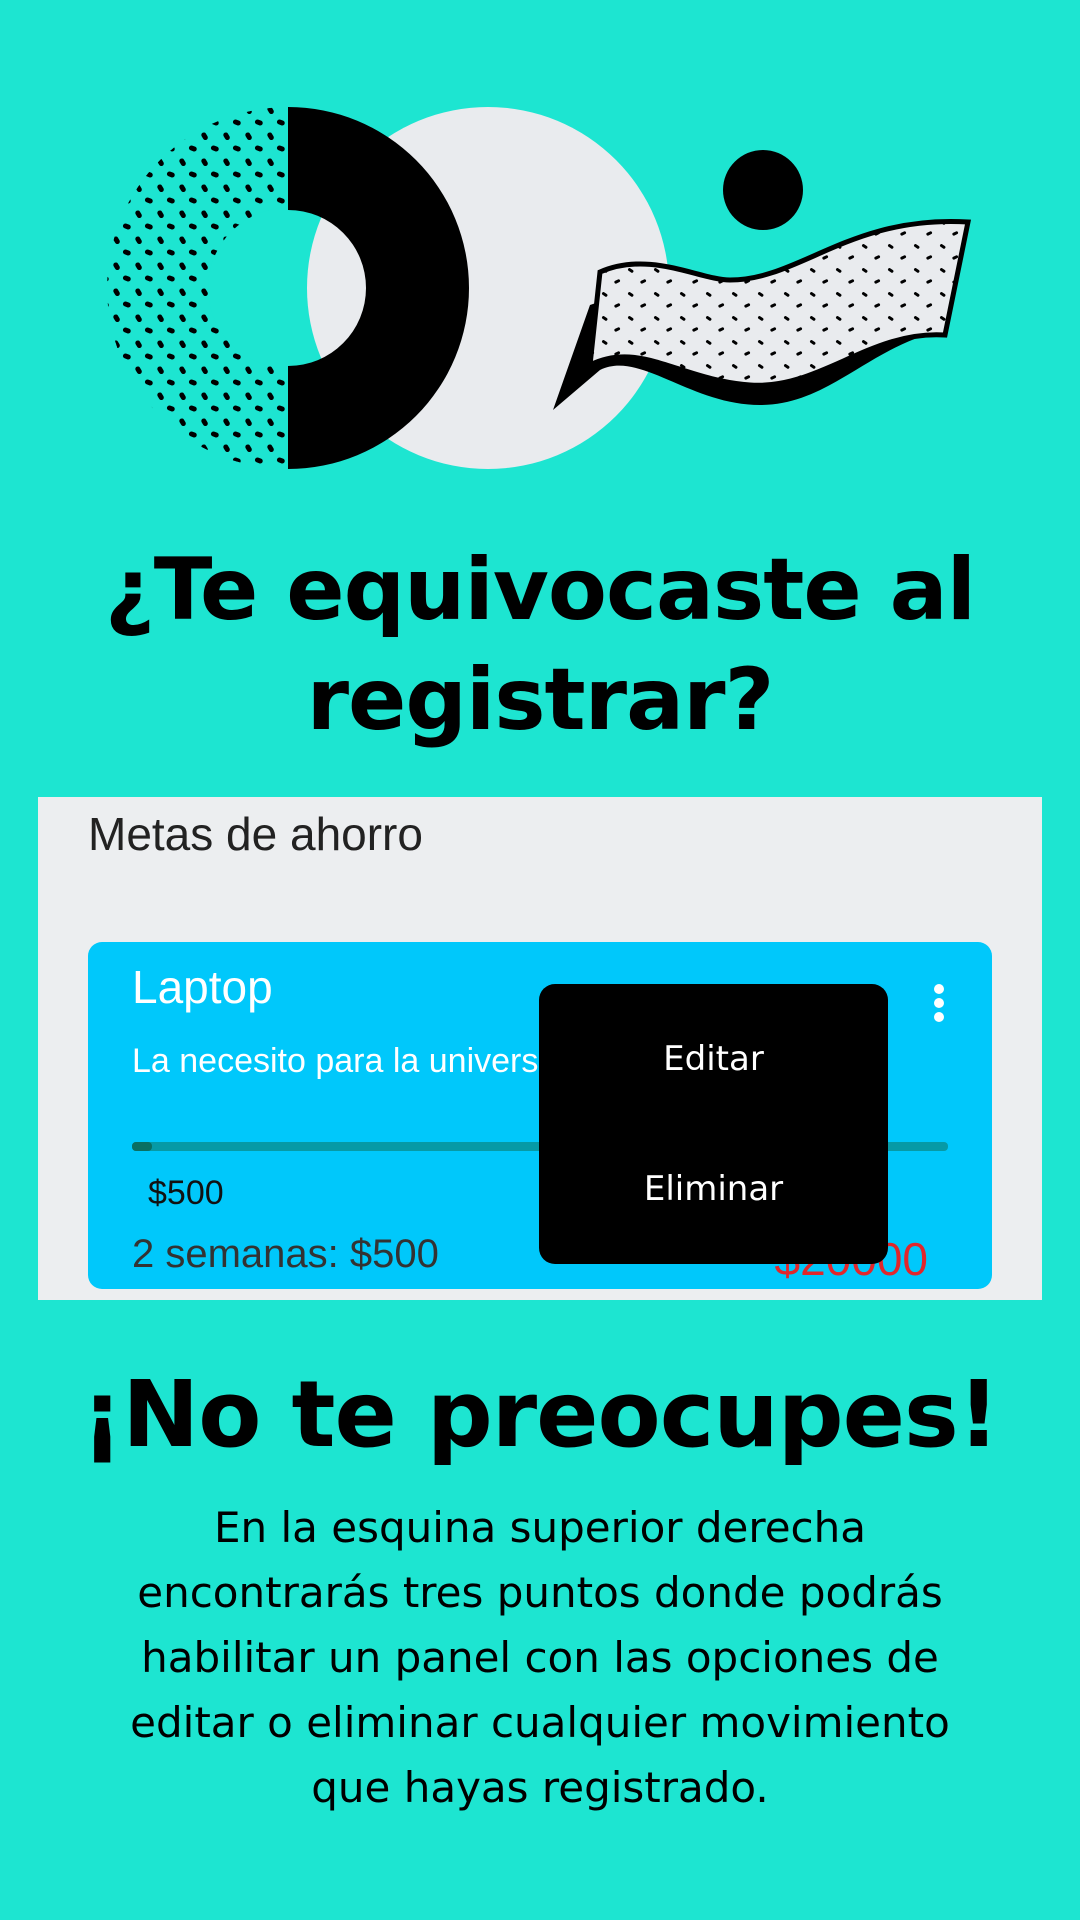 Image resolution: width=1080 pixels, height=1920 pixels. What do you see at coordinates (186, 1193) in the screenshot?
I see `saved-amount: $500` at bounding box center [186, 1193].